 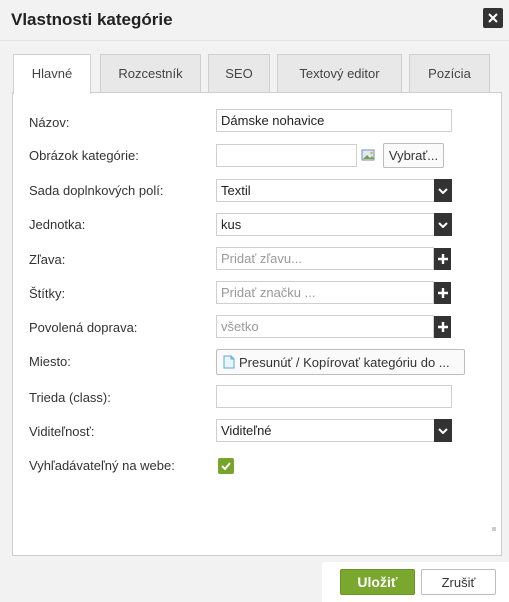 What do you see at coordinates (494, 529) in the screenshot?
I see `resize-grip` at bounding box center [494, 529].